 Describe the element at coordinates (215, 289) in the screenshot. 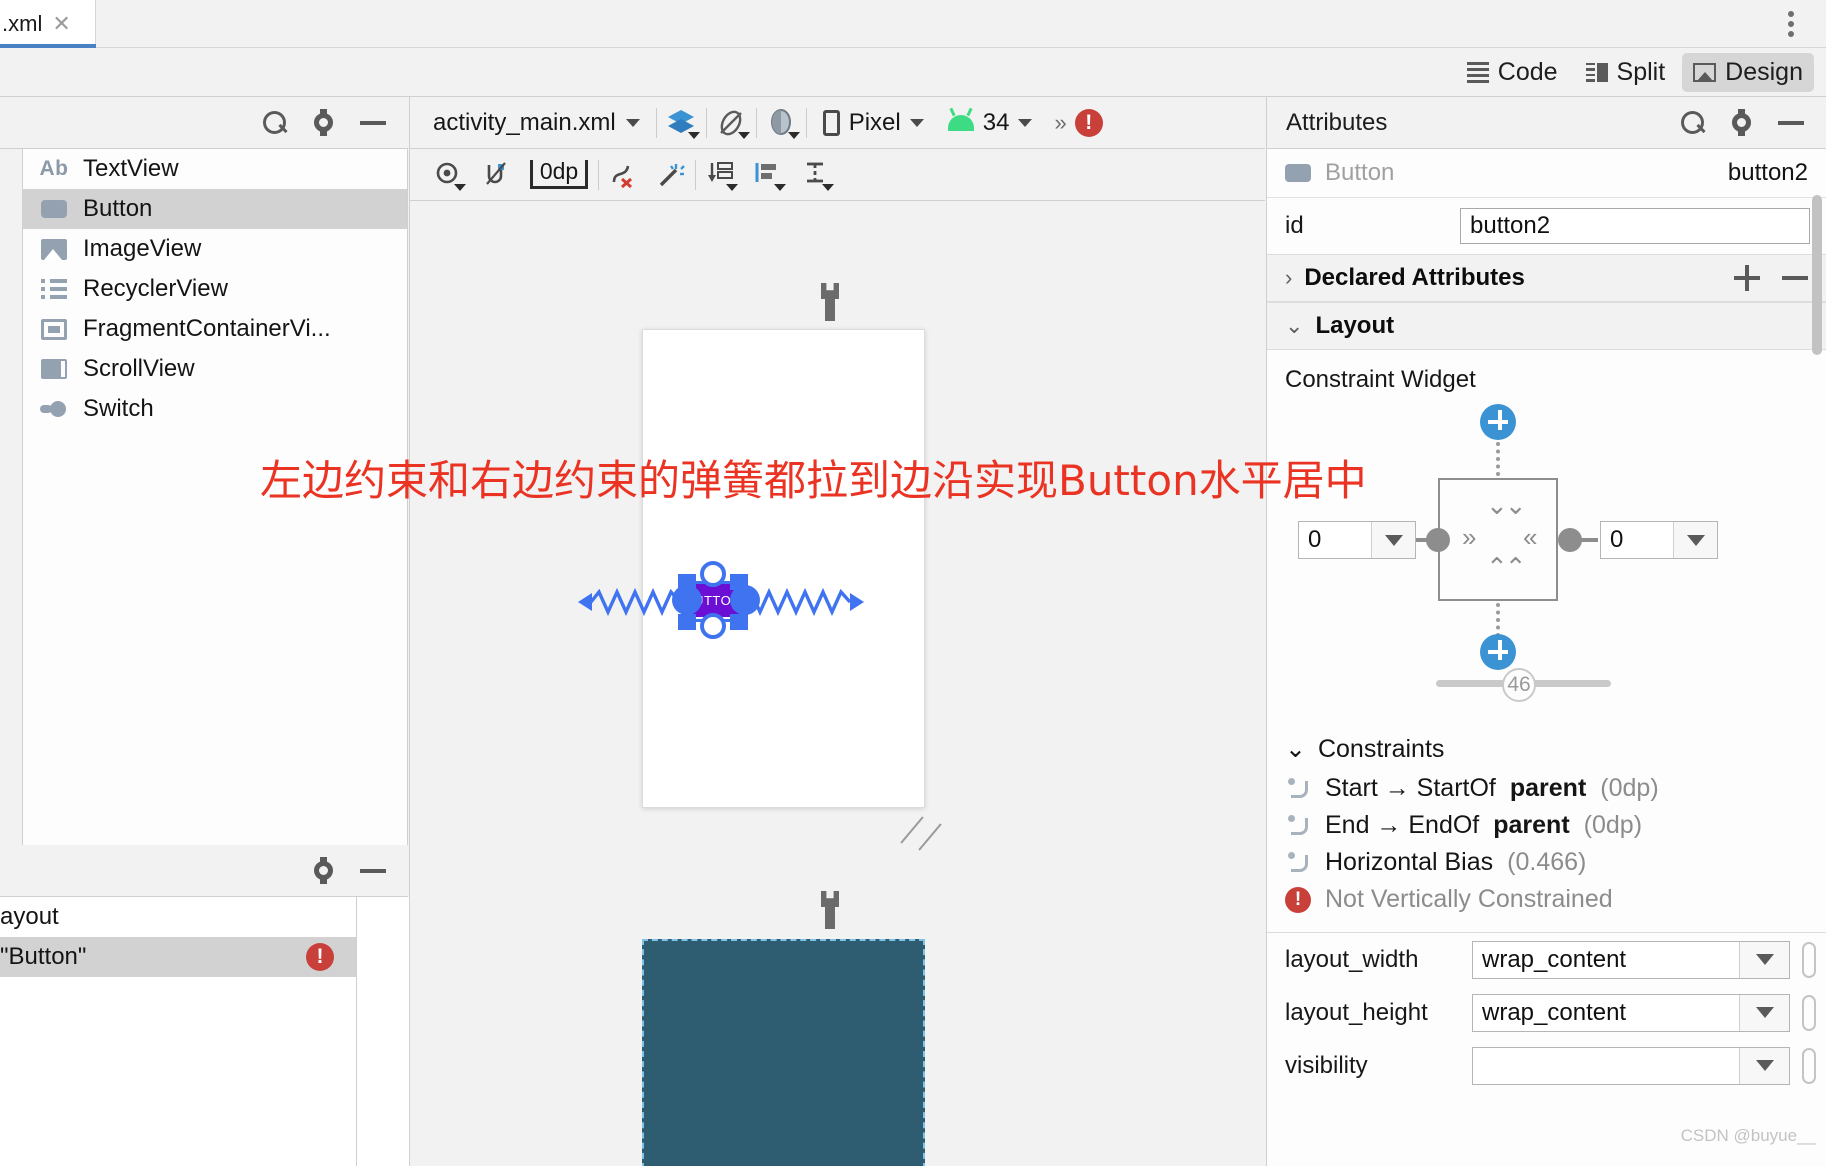

I see `palette-item-recyclerview: RecyclerView` at that location.